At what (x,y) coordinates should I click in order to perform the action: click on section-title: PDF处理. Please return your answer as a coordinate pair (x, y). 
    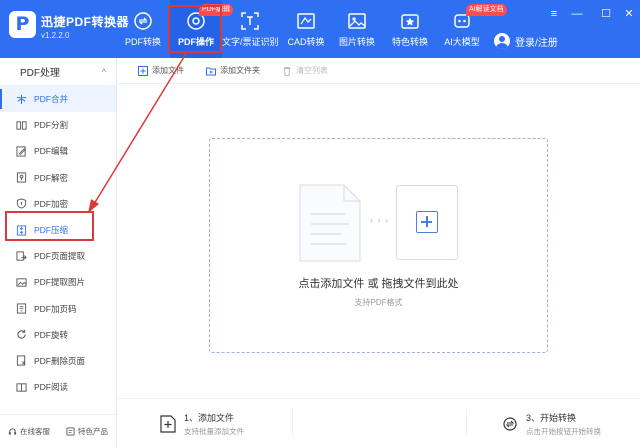
    Looking at the image, I should click on (40, 73).